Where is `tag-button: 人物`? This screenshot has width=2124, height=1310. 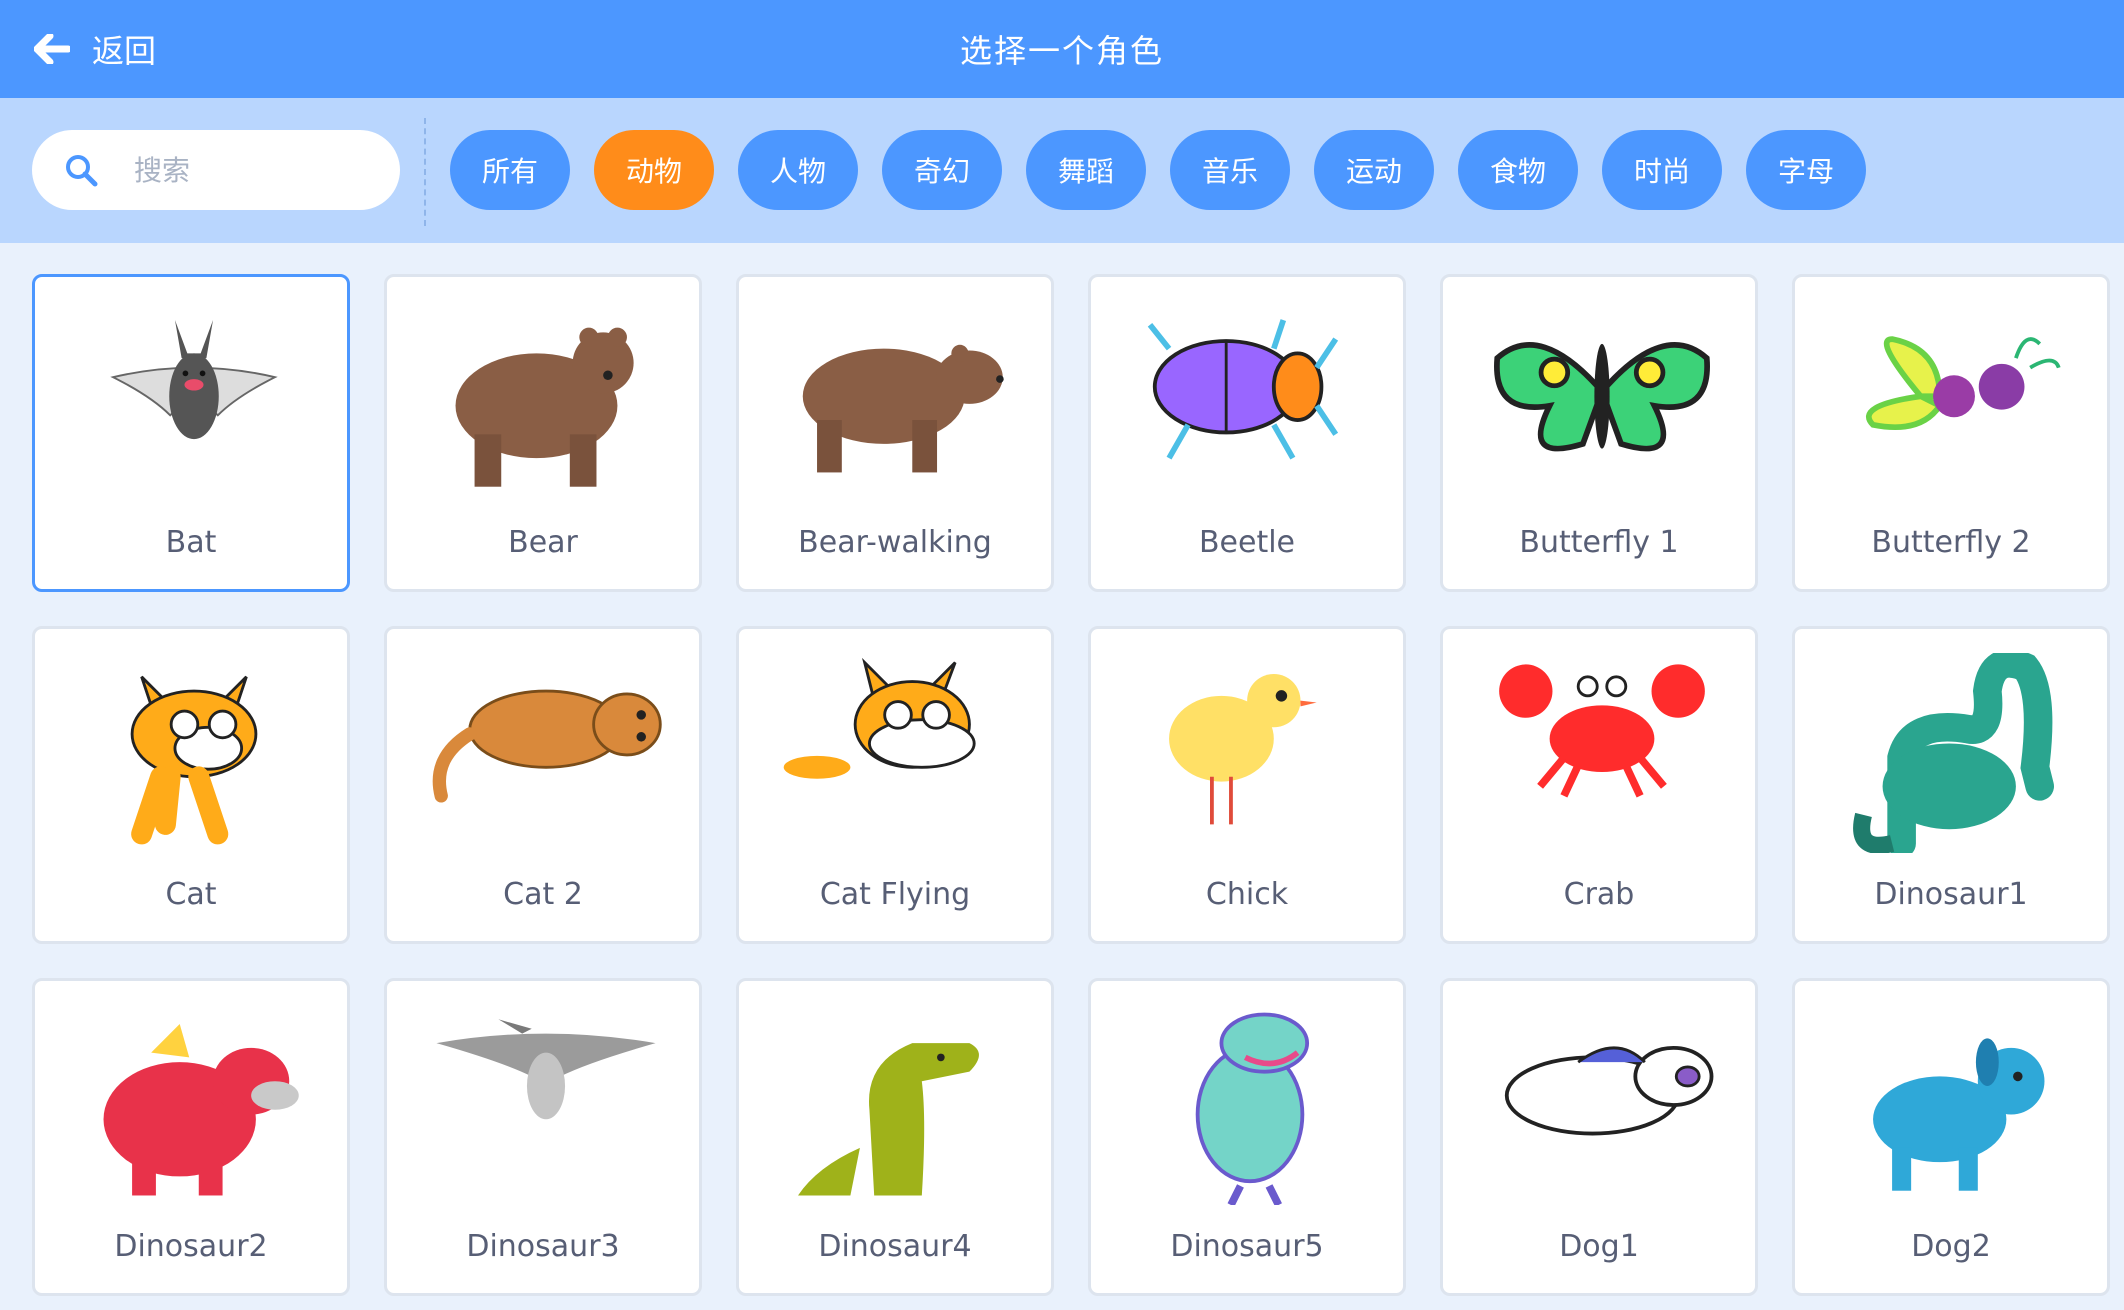 tag-button: 人物 is located at coordinates (798, 170).